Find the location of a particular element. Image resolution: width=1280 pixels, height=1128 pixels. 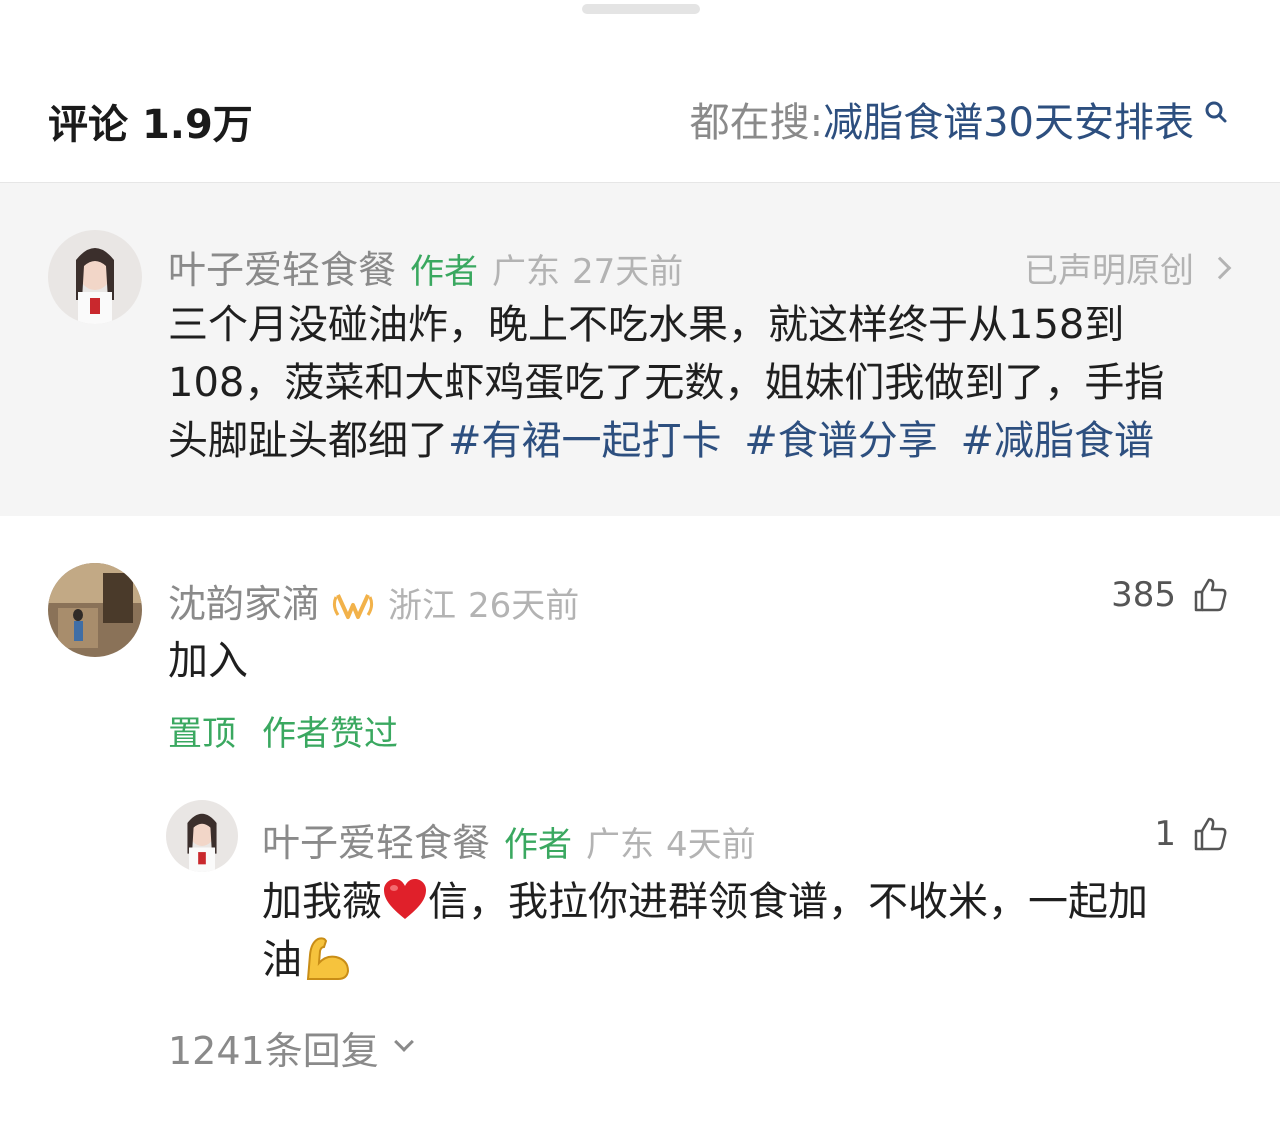

comment-text: 加入 is located at coordinates (208, 661).